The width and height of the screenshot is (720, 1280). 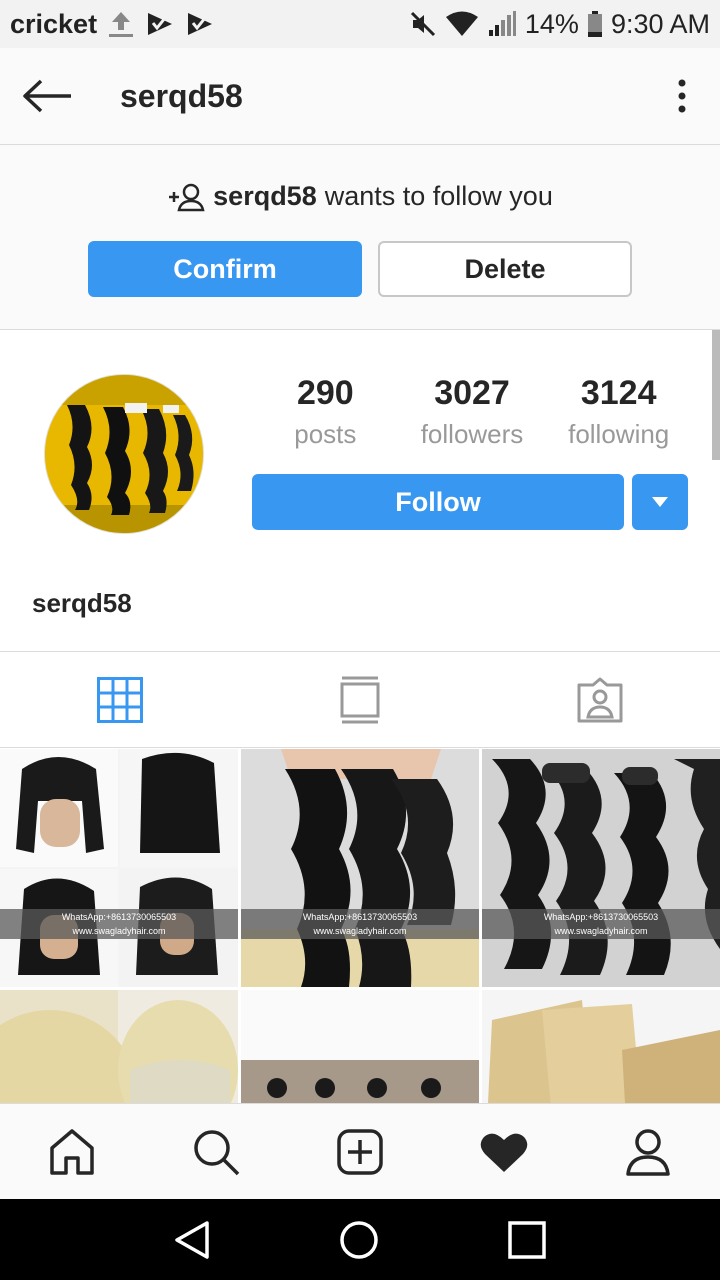 I want to click on battery-percent: 14%, so click(x=551, y=23).